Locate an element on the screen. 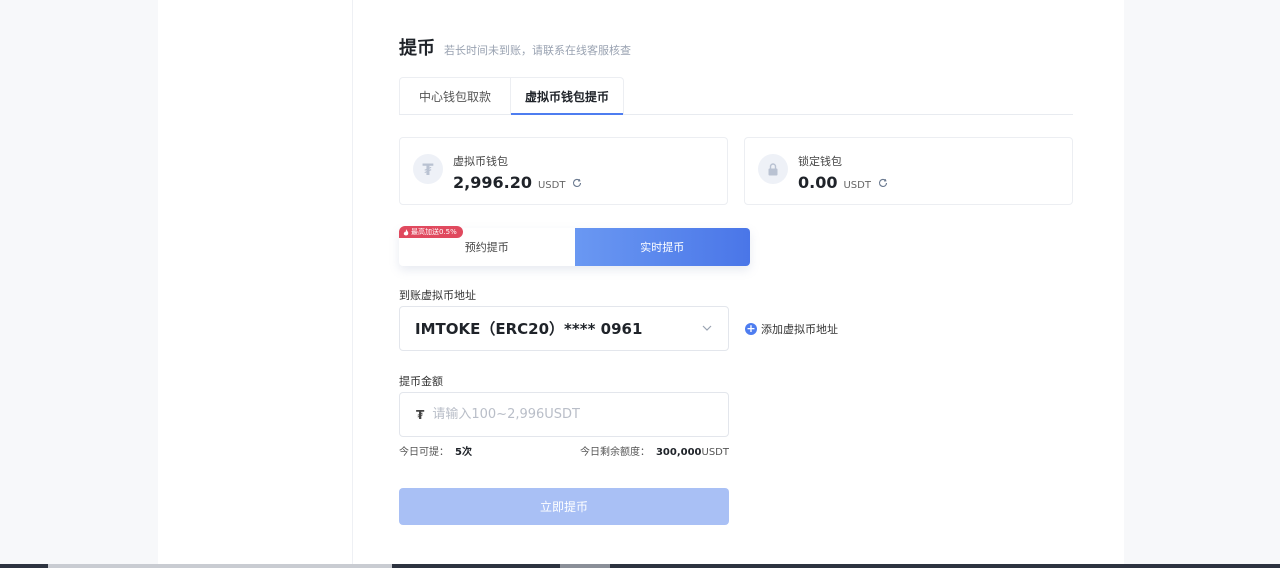 The image size is (1280, 568). page-subtitle: 若长时间未到账，请联系在线客服核查 is located at coordinates (537, 50).